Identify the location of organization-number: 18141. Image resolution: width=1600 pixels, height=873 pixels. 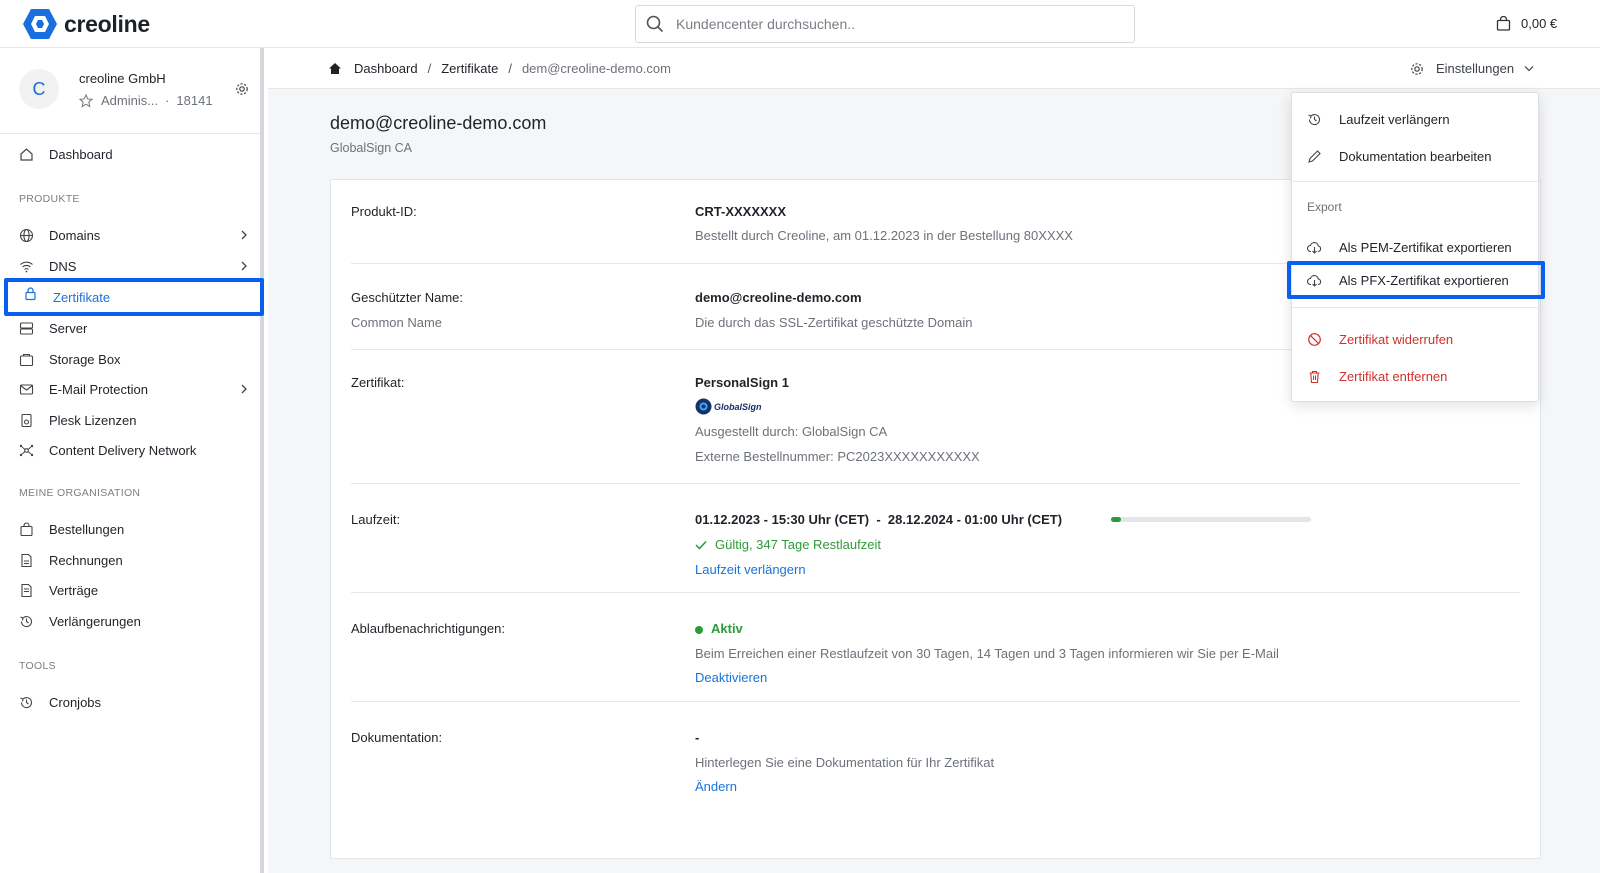
(194, 100).